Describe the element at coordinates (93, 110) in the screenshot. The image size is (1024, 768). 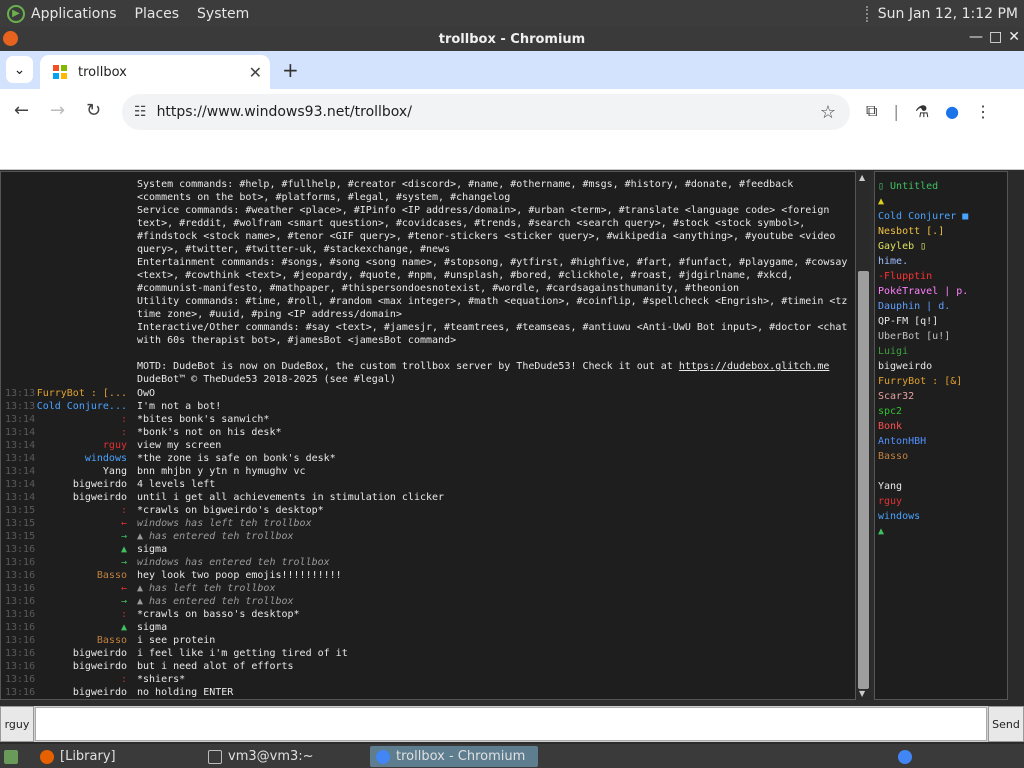
I see `reload-icon: ↻` at that location.